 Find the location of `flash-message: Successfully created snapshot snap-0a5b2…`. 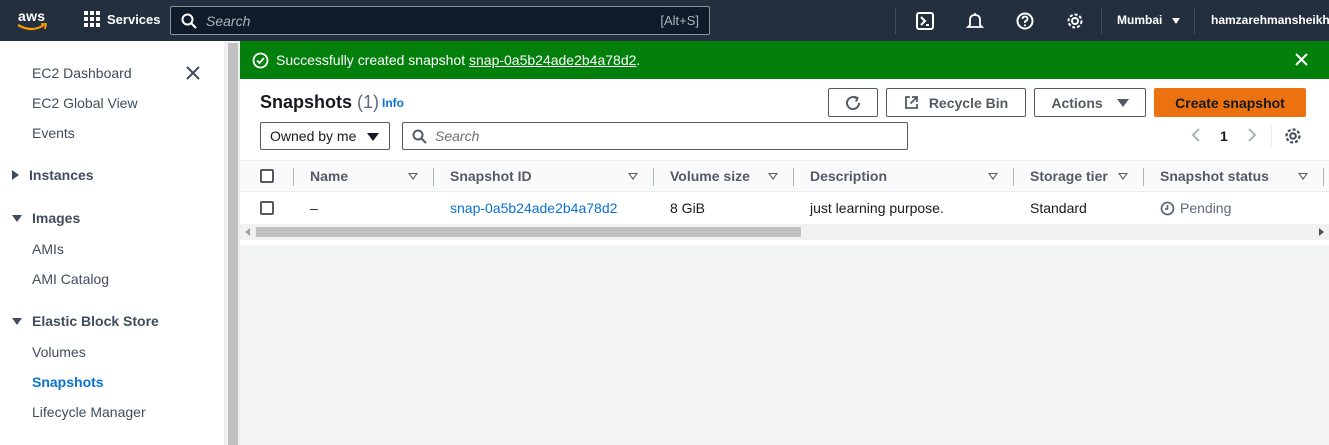

flash-message: Successfully created snapshot snap-0a5b2… is located at coordinates (458, 60).